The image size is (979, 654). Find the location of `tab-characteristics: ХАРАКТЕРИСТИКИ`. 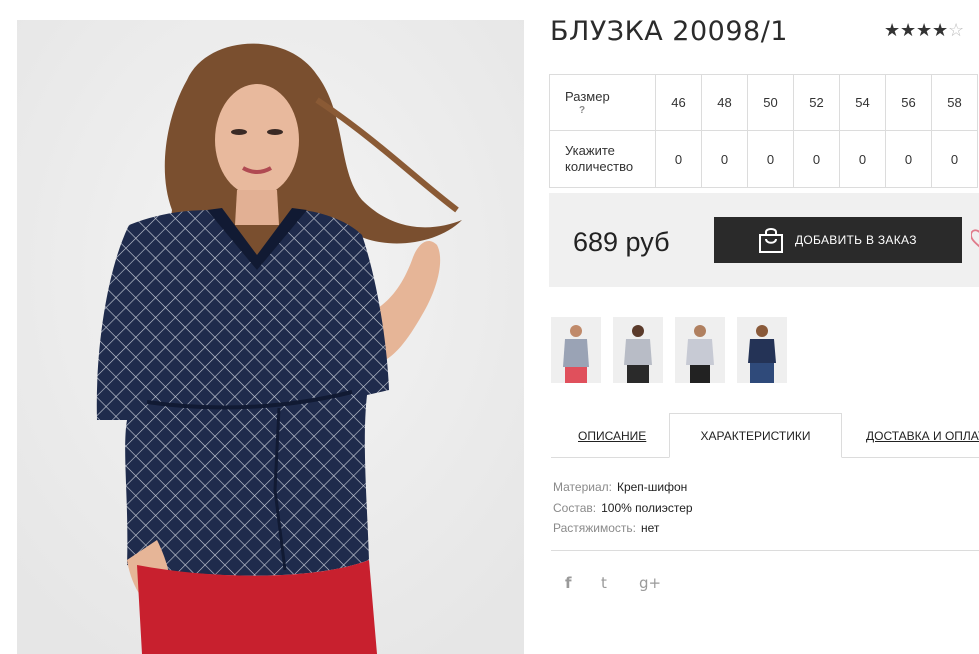

tab-characteristics: ХАРАКТЕРИСТИКИ is located at coordinates (755, 435).